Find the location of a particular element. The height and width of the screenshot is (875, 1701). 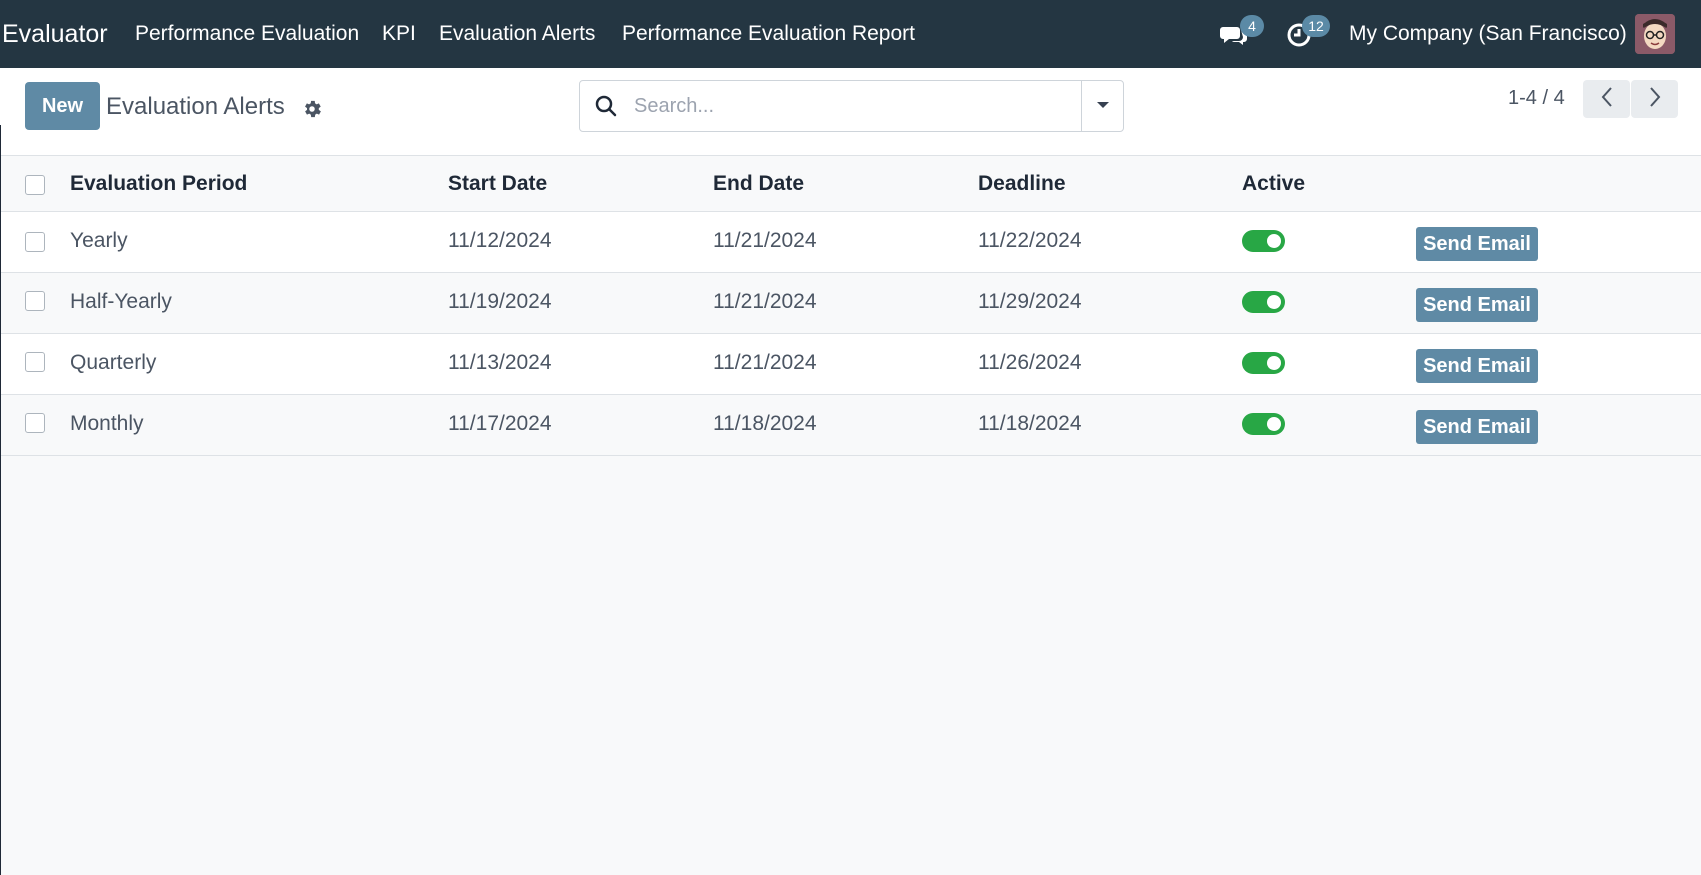

chevron-left-icon is located at coordinates (1607, 99).